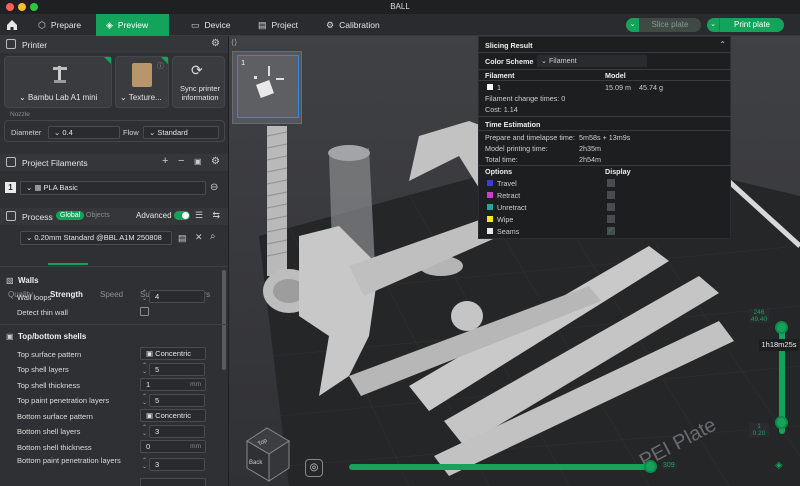 The image size is (800, 486). I want to click on top-shell-thickness-input: 1 mm, so click(173, 384).